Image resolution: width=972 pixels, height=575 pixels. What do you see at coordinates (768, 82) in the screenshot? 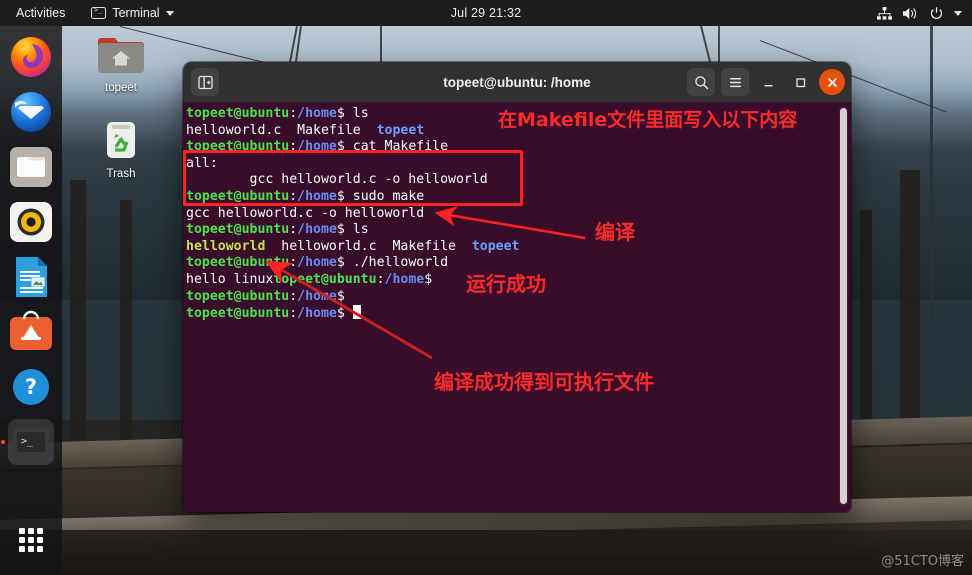
I see `minimize-icon` at bounding box center [768, 82].